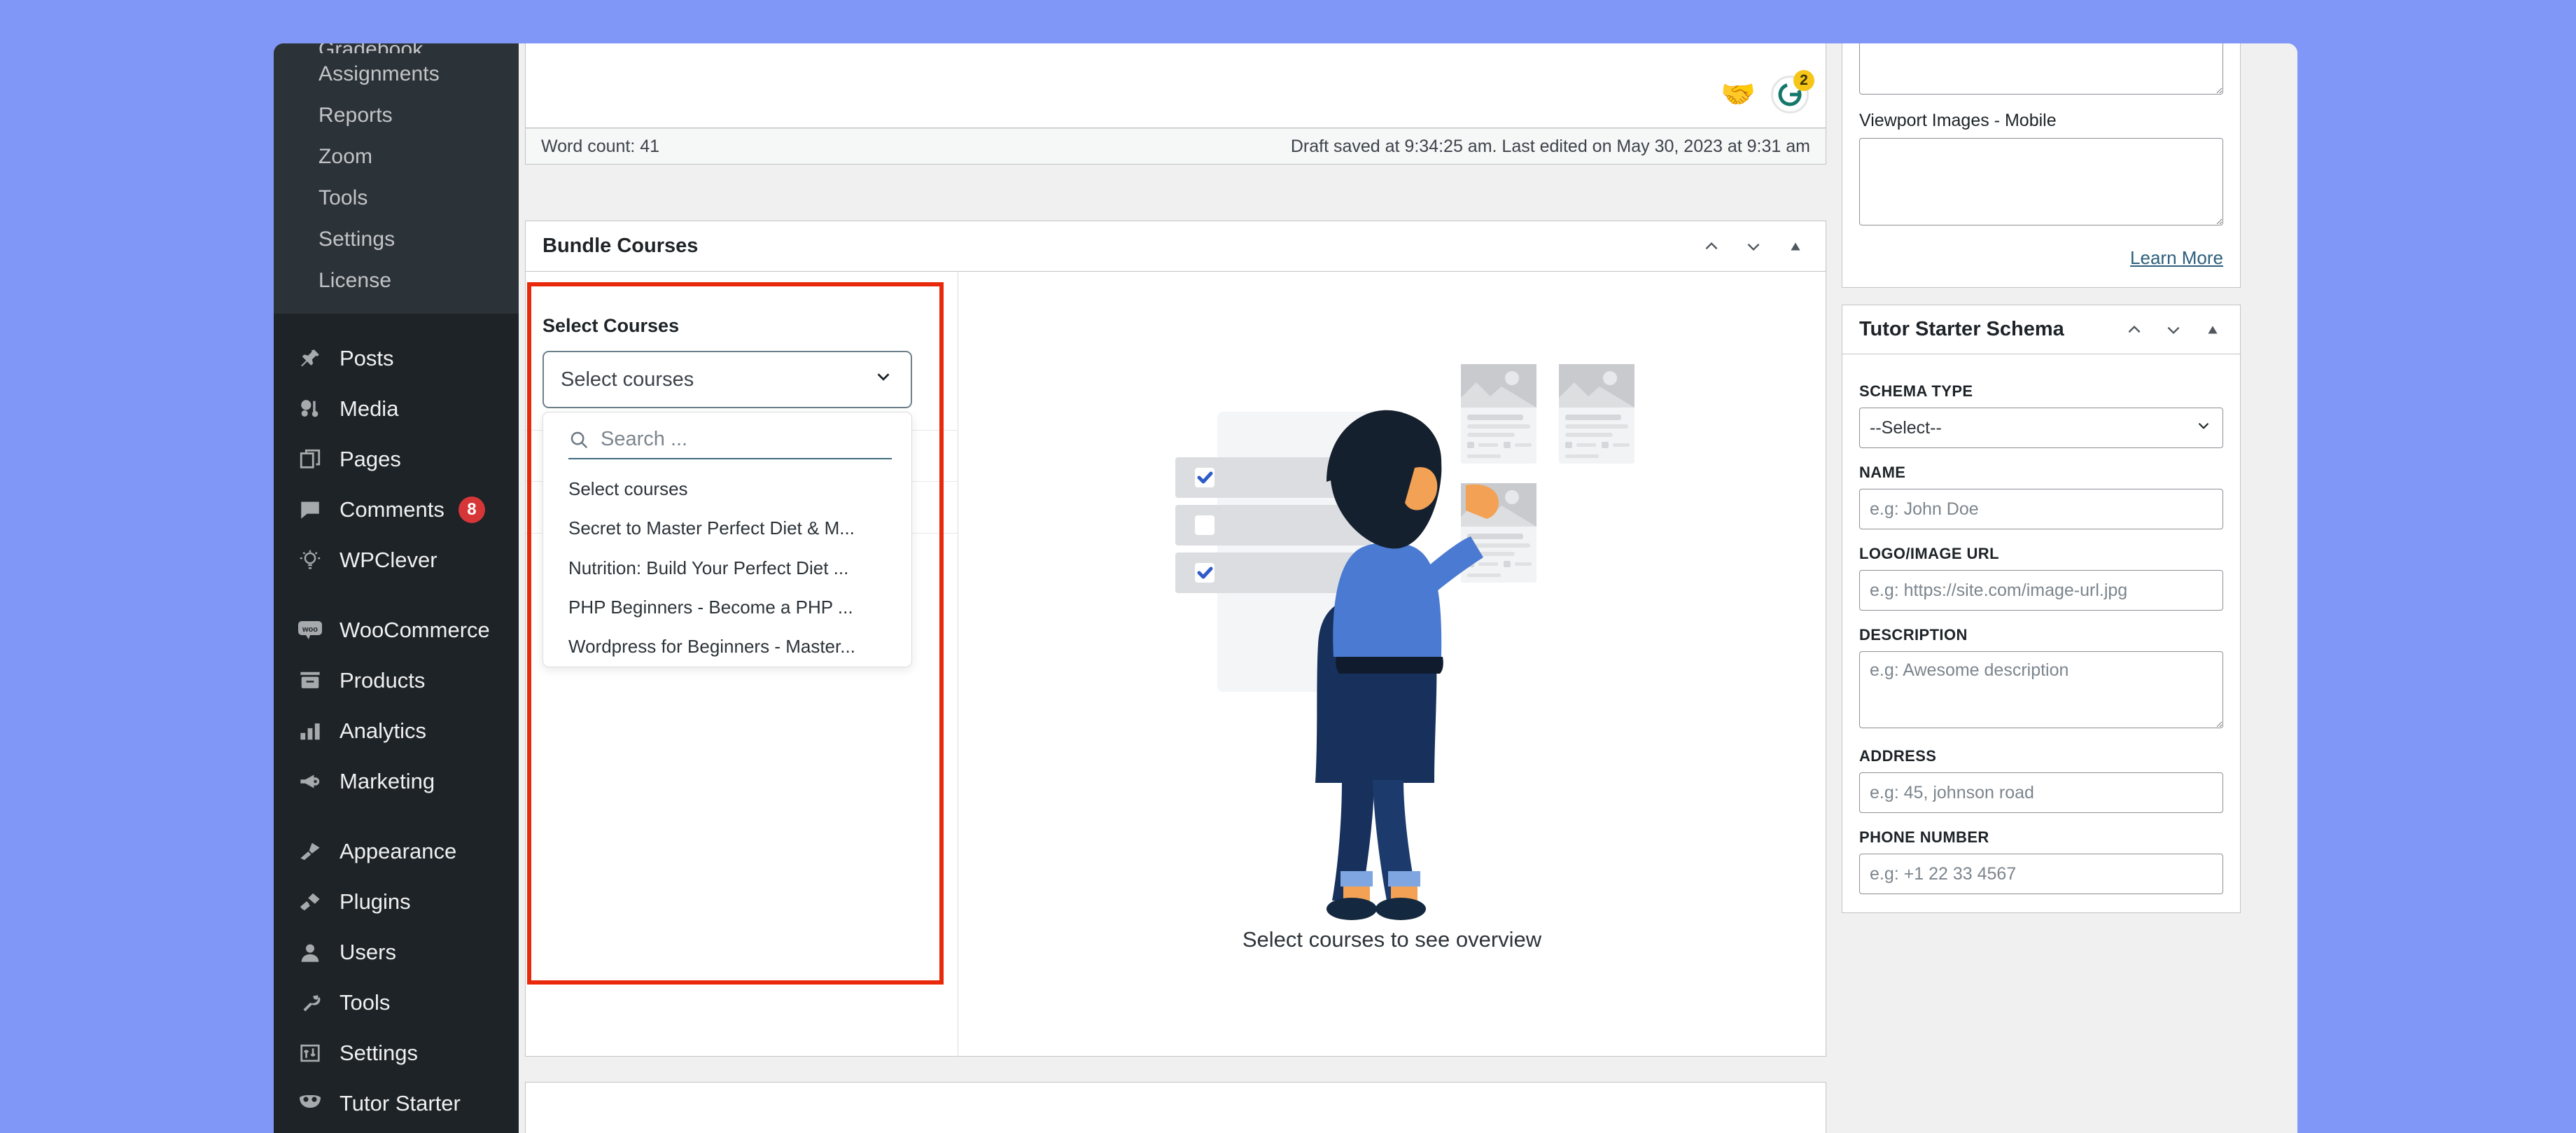  Describe the element at coordinates (396, 358) in the screenshot. I see `sidebar-item-posts: Posts` at that location.